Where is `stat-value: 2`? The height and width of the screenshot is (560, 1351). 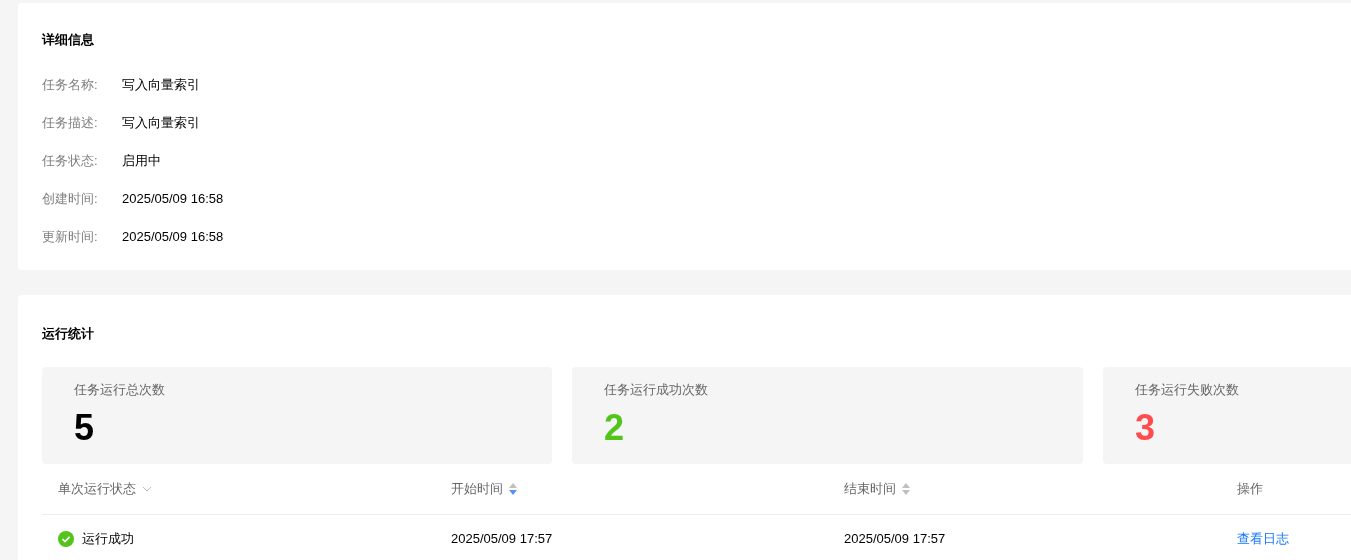 stat-value: 2 is located at coordinates (615, 427).